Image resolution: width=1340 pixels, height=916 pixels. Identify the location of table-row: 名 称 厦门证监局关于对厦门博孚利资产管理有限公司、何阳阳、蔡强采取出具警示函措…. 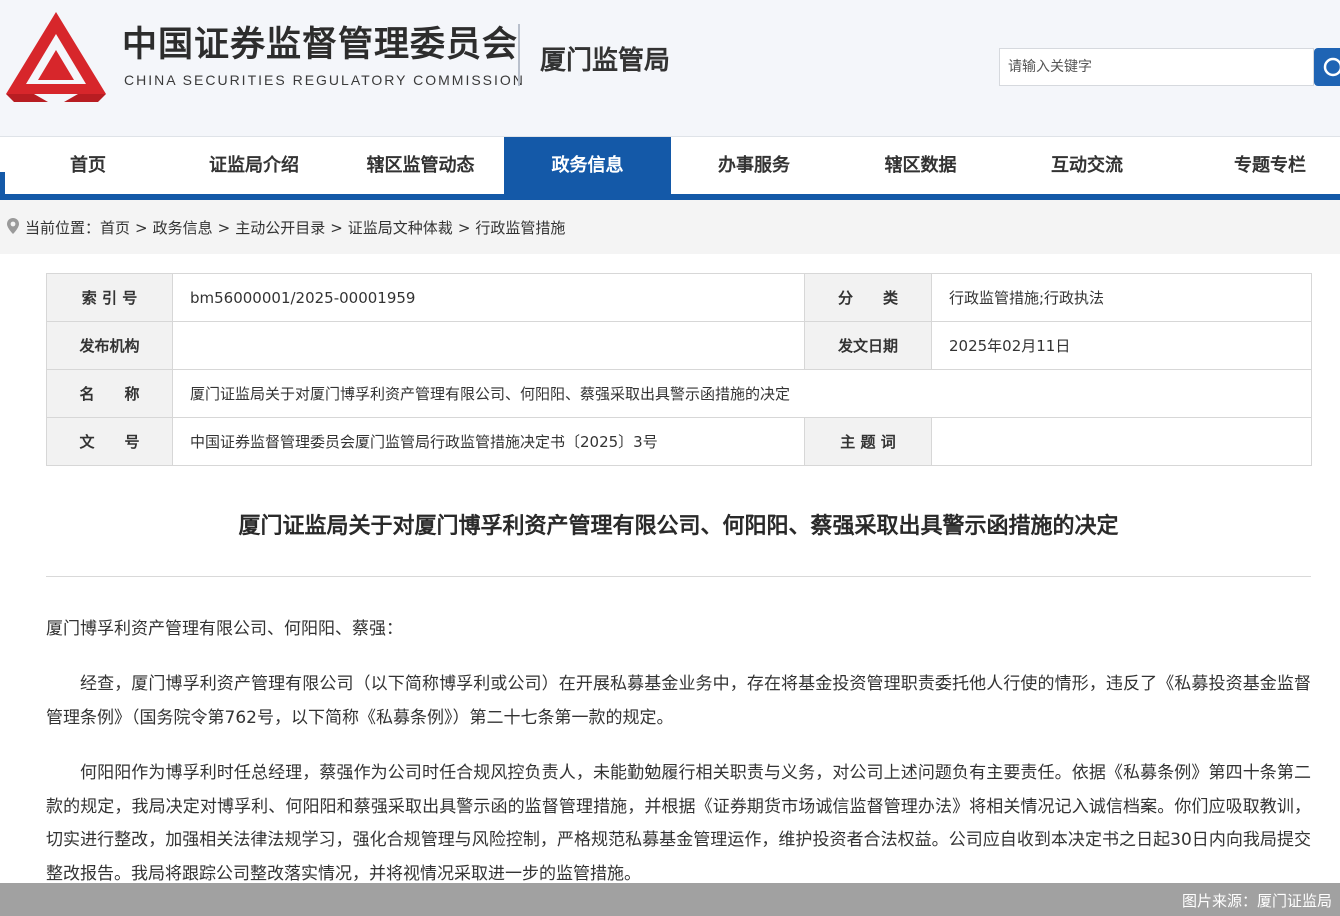
(679, 393).